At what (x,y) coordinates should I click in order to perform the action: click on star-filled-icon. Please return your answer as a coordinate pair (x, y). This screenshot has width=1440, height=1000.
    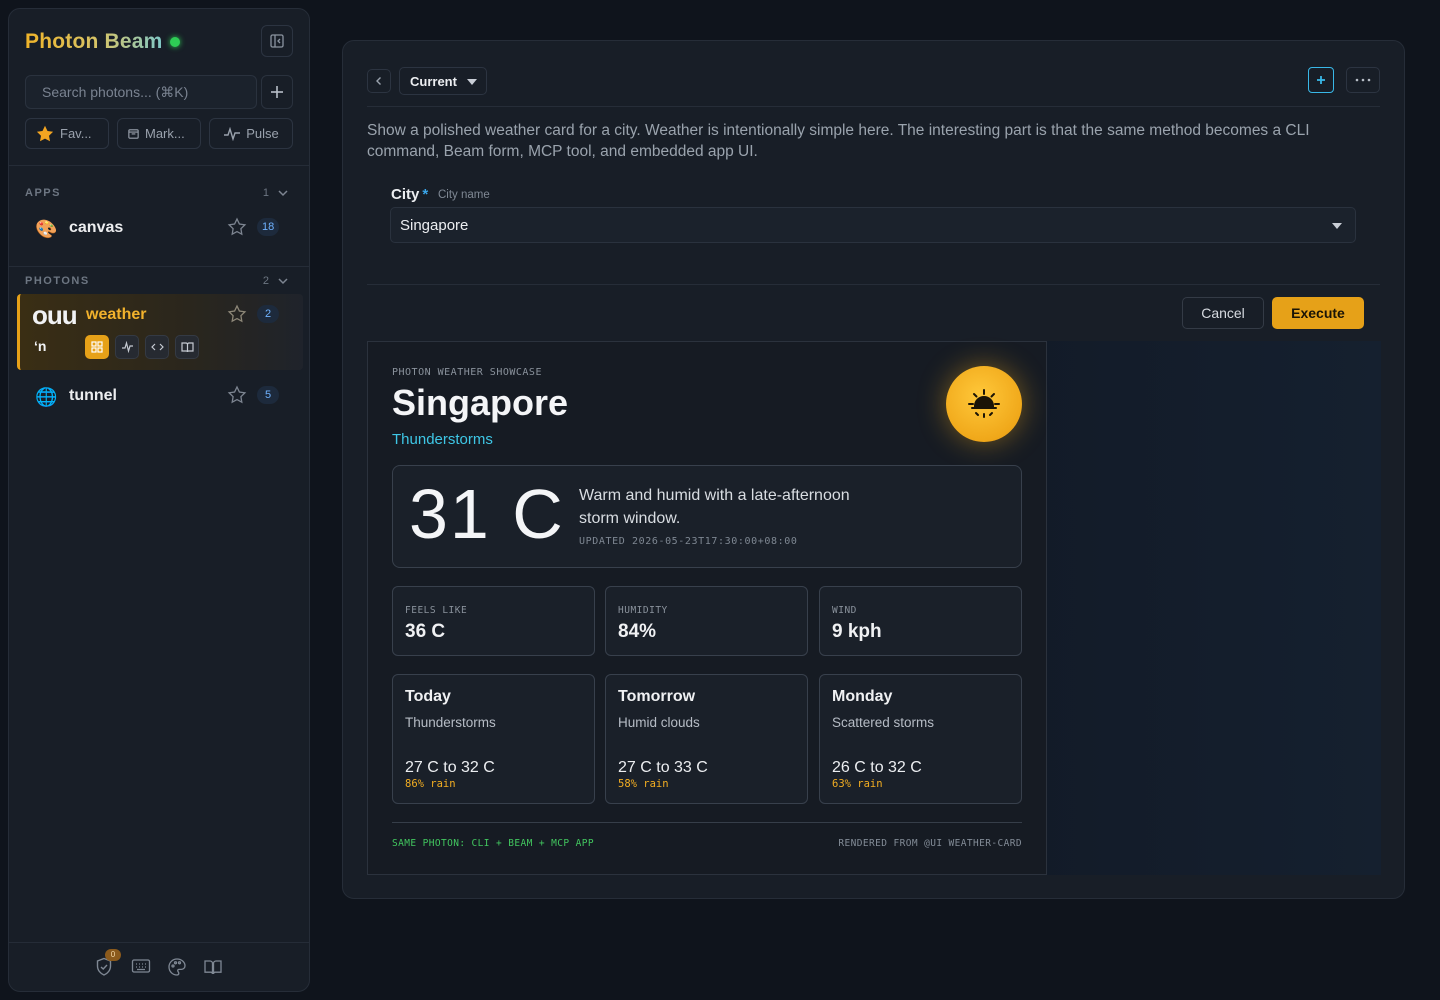
    Looking at the image, I should click on (45, 133).